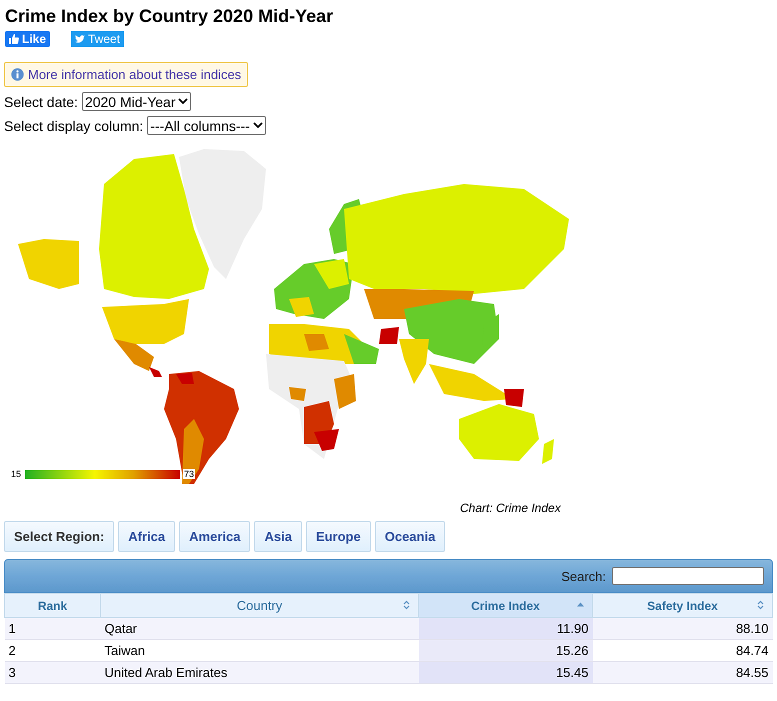 The height and width of the screenshot is (701, 777). What do you see at coordinates (41, 102) in the screenshot?
I see `date-select-label: Select date:` at bounding box center [41, 102].